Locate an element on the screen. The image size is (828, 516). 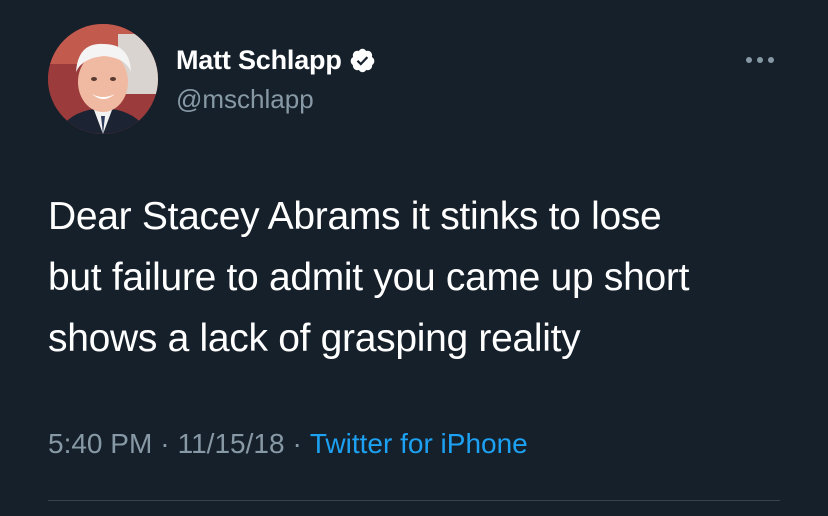
divider is located at coordinates (414, 500).